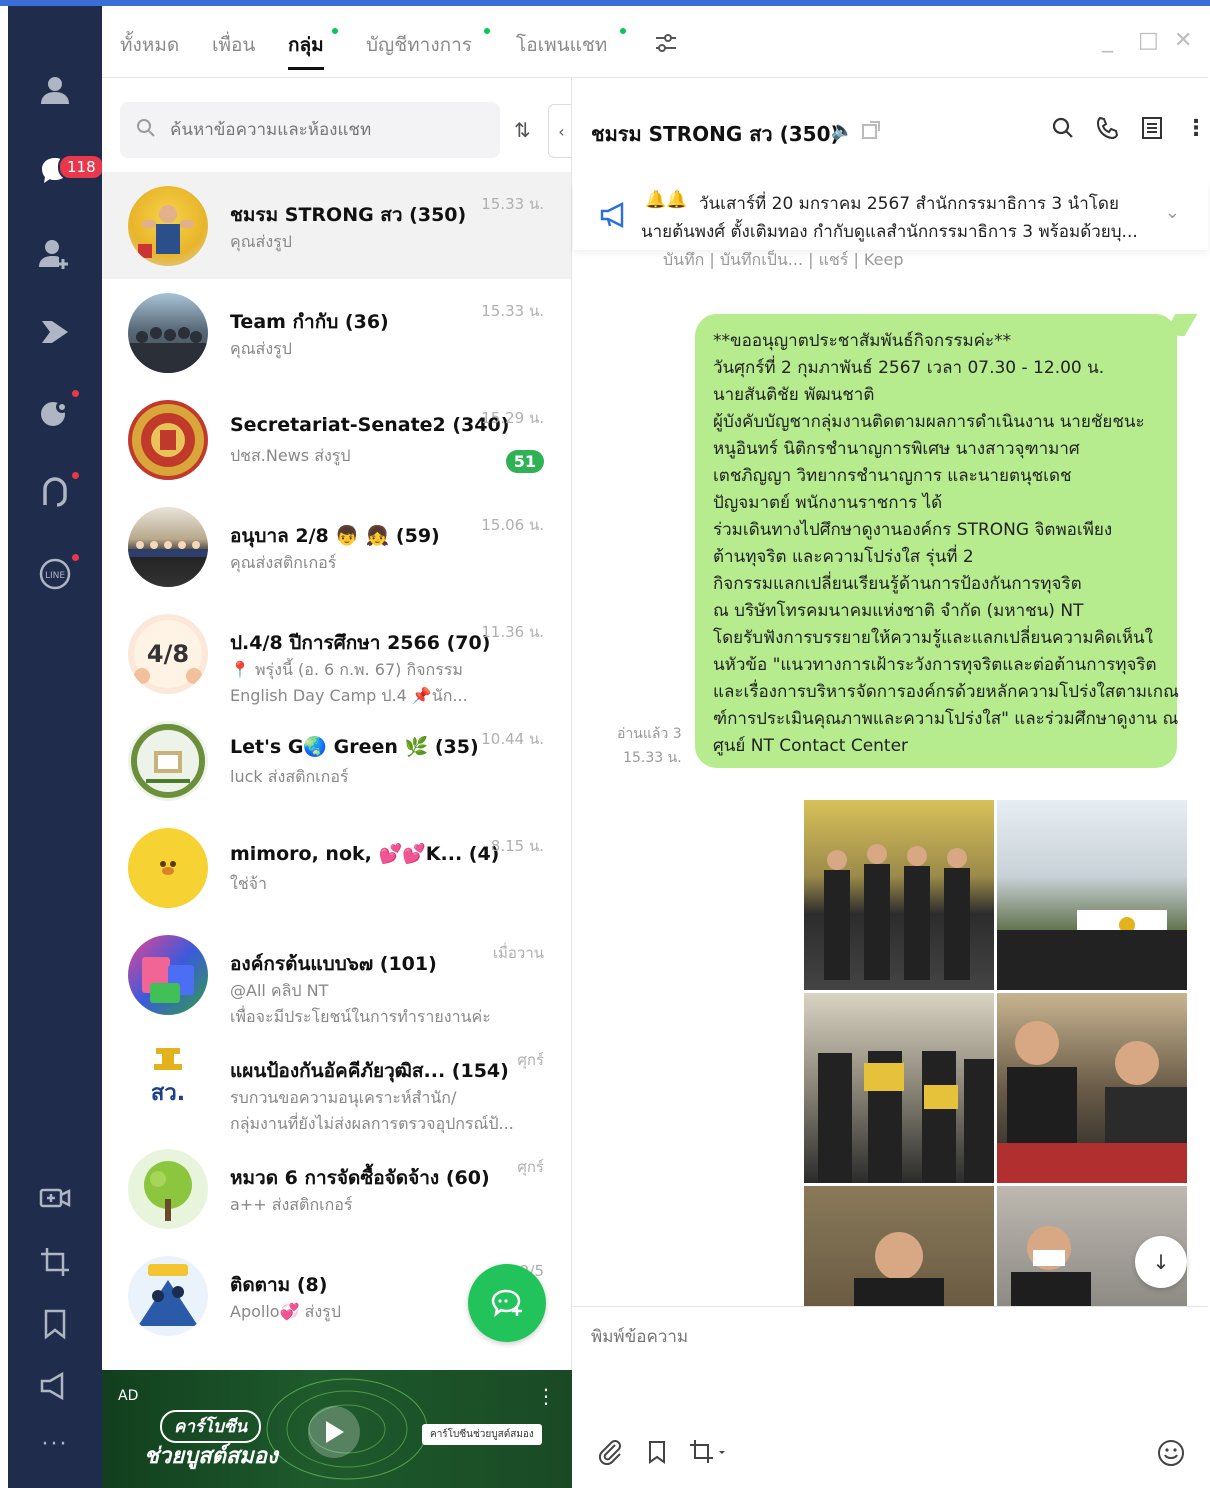 The image size is (1210, 1488). I want to click on search-icon, so click(1063, 130).